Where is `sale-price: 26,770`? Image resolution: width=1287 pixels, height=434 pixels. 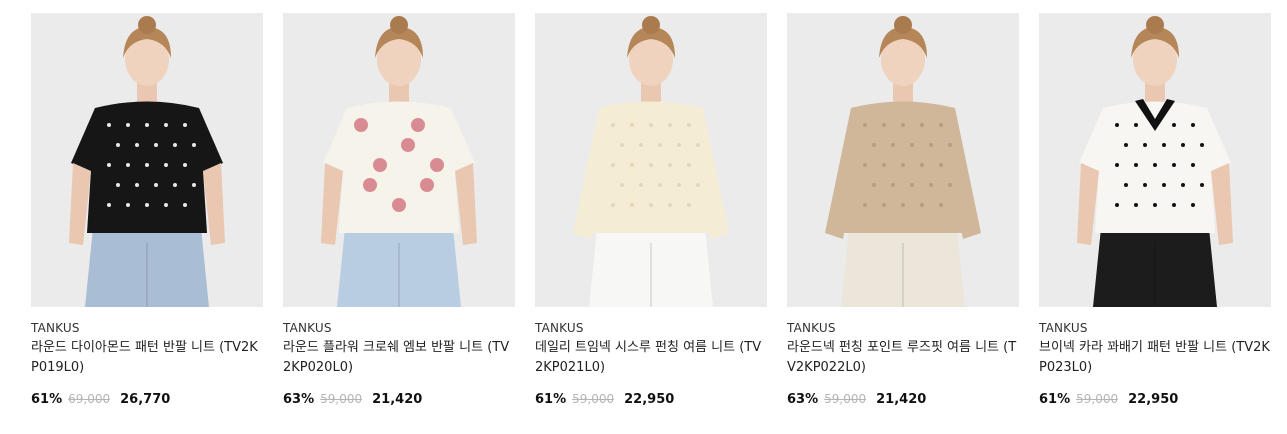 sale-price: 26,770 is located at coordinates (145, 399).